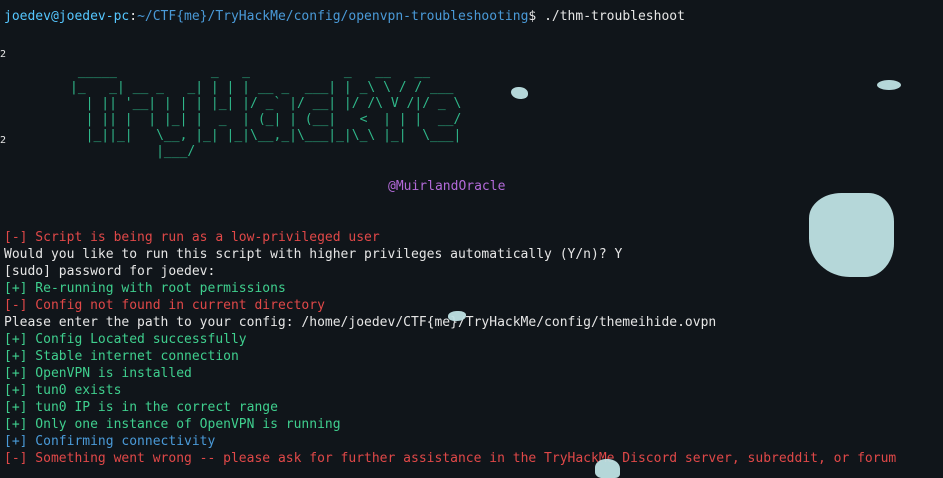  I want to click on output-line: [+] Config Located successfully, so click(125, 339).